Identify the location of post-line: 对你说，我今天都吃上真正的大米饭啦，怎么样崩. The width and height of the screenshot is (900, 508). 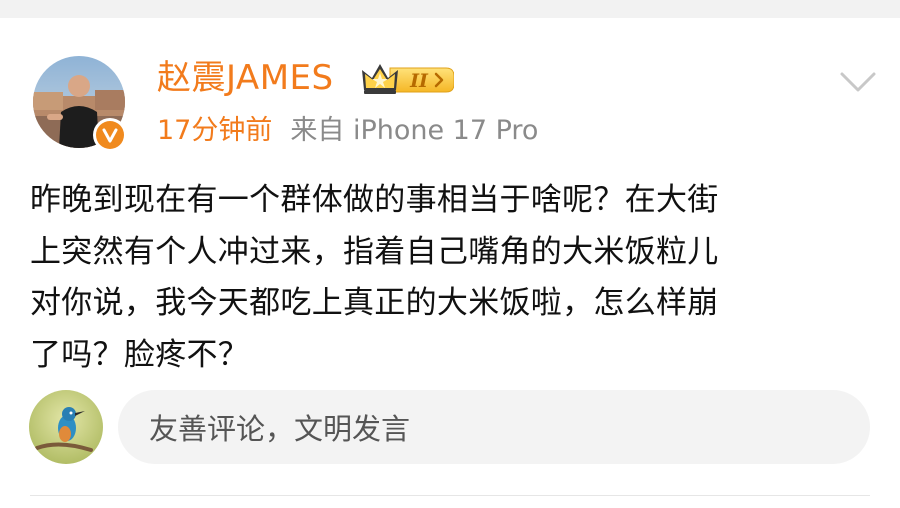
(374, 303).